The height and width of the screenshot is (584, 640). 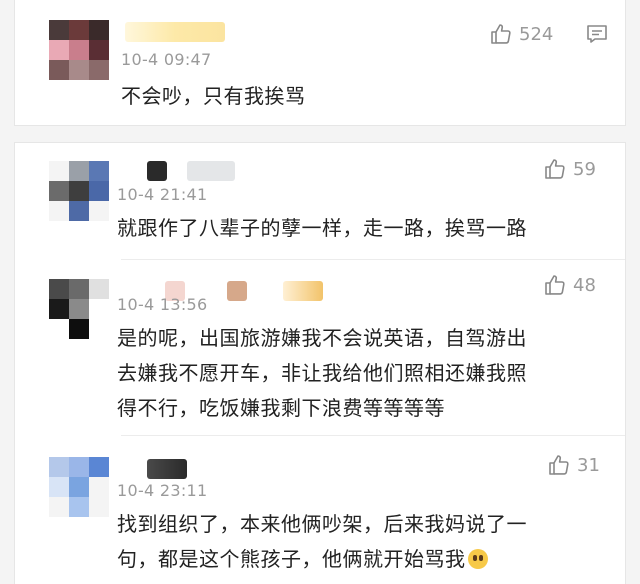 I want to click on like-count: 59, so click(x=584, y=169).